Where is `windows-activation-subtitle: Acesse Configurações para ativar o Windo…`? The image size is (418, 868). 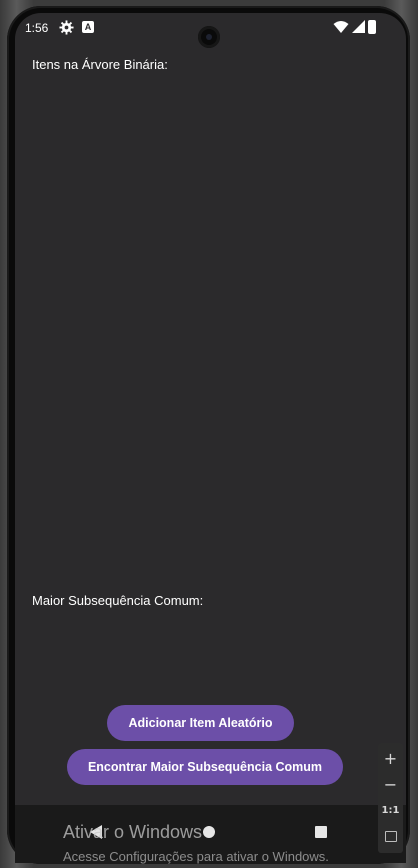
windows-activation-subtitle: Acesse Configurações para ativar o Windo… is located at coordinates (196, 856).